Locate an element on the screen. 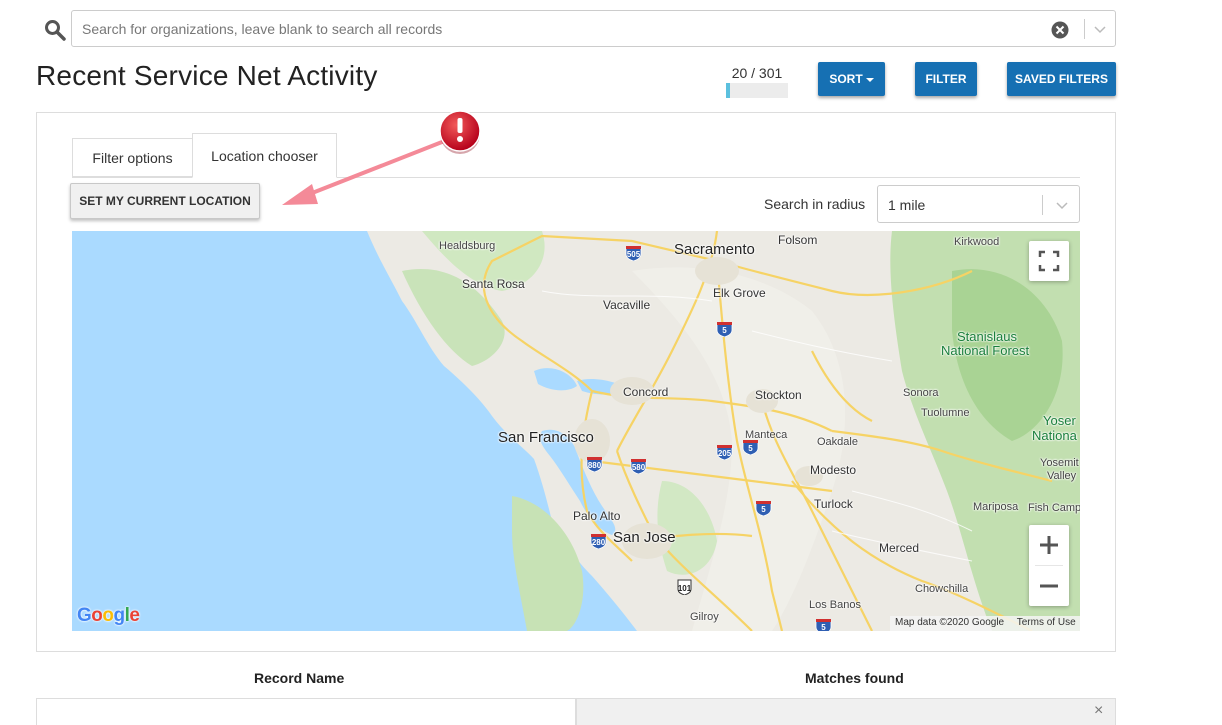 The height and width of the screenshot is (725, 1222). map-label-stockton: Stockton is located at coordinates (778, 395).